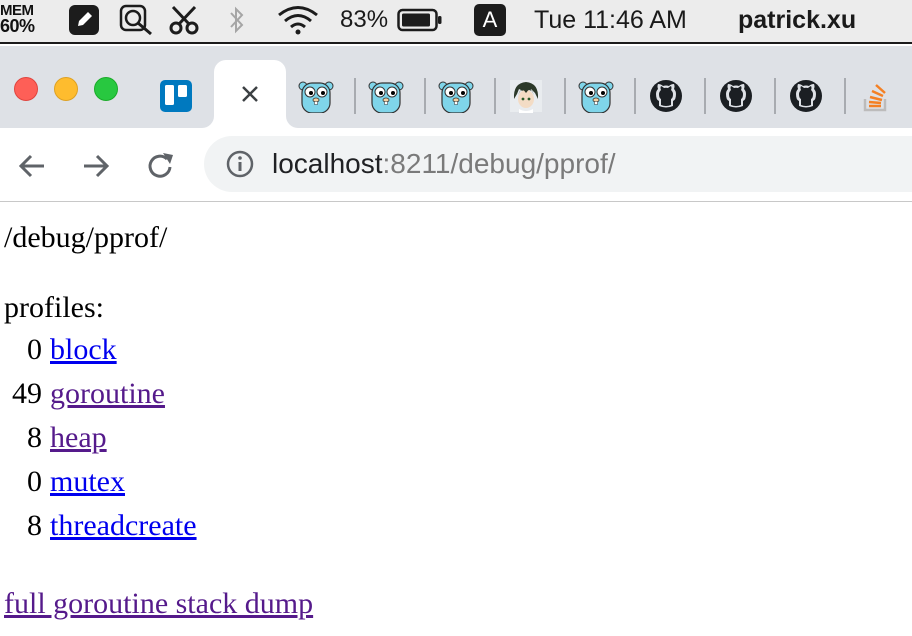 The height and width of the screenshot is (636, 912). Describe the element at coordinates (123, 525) in the screenshot. I see `profile-link-threadcreate: threadcreate` at that location.